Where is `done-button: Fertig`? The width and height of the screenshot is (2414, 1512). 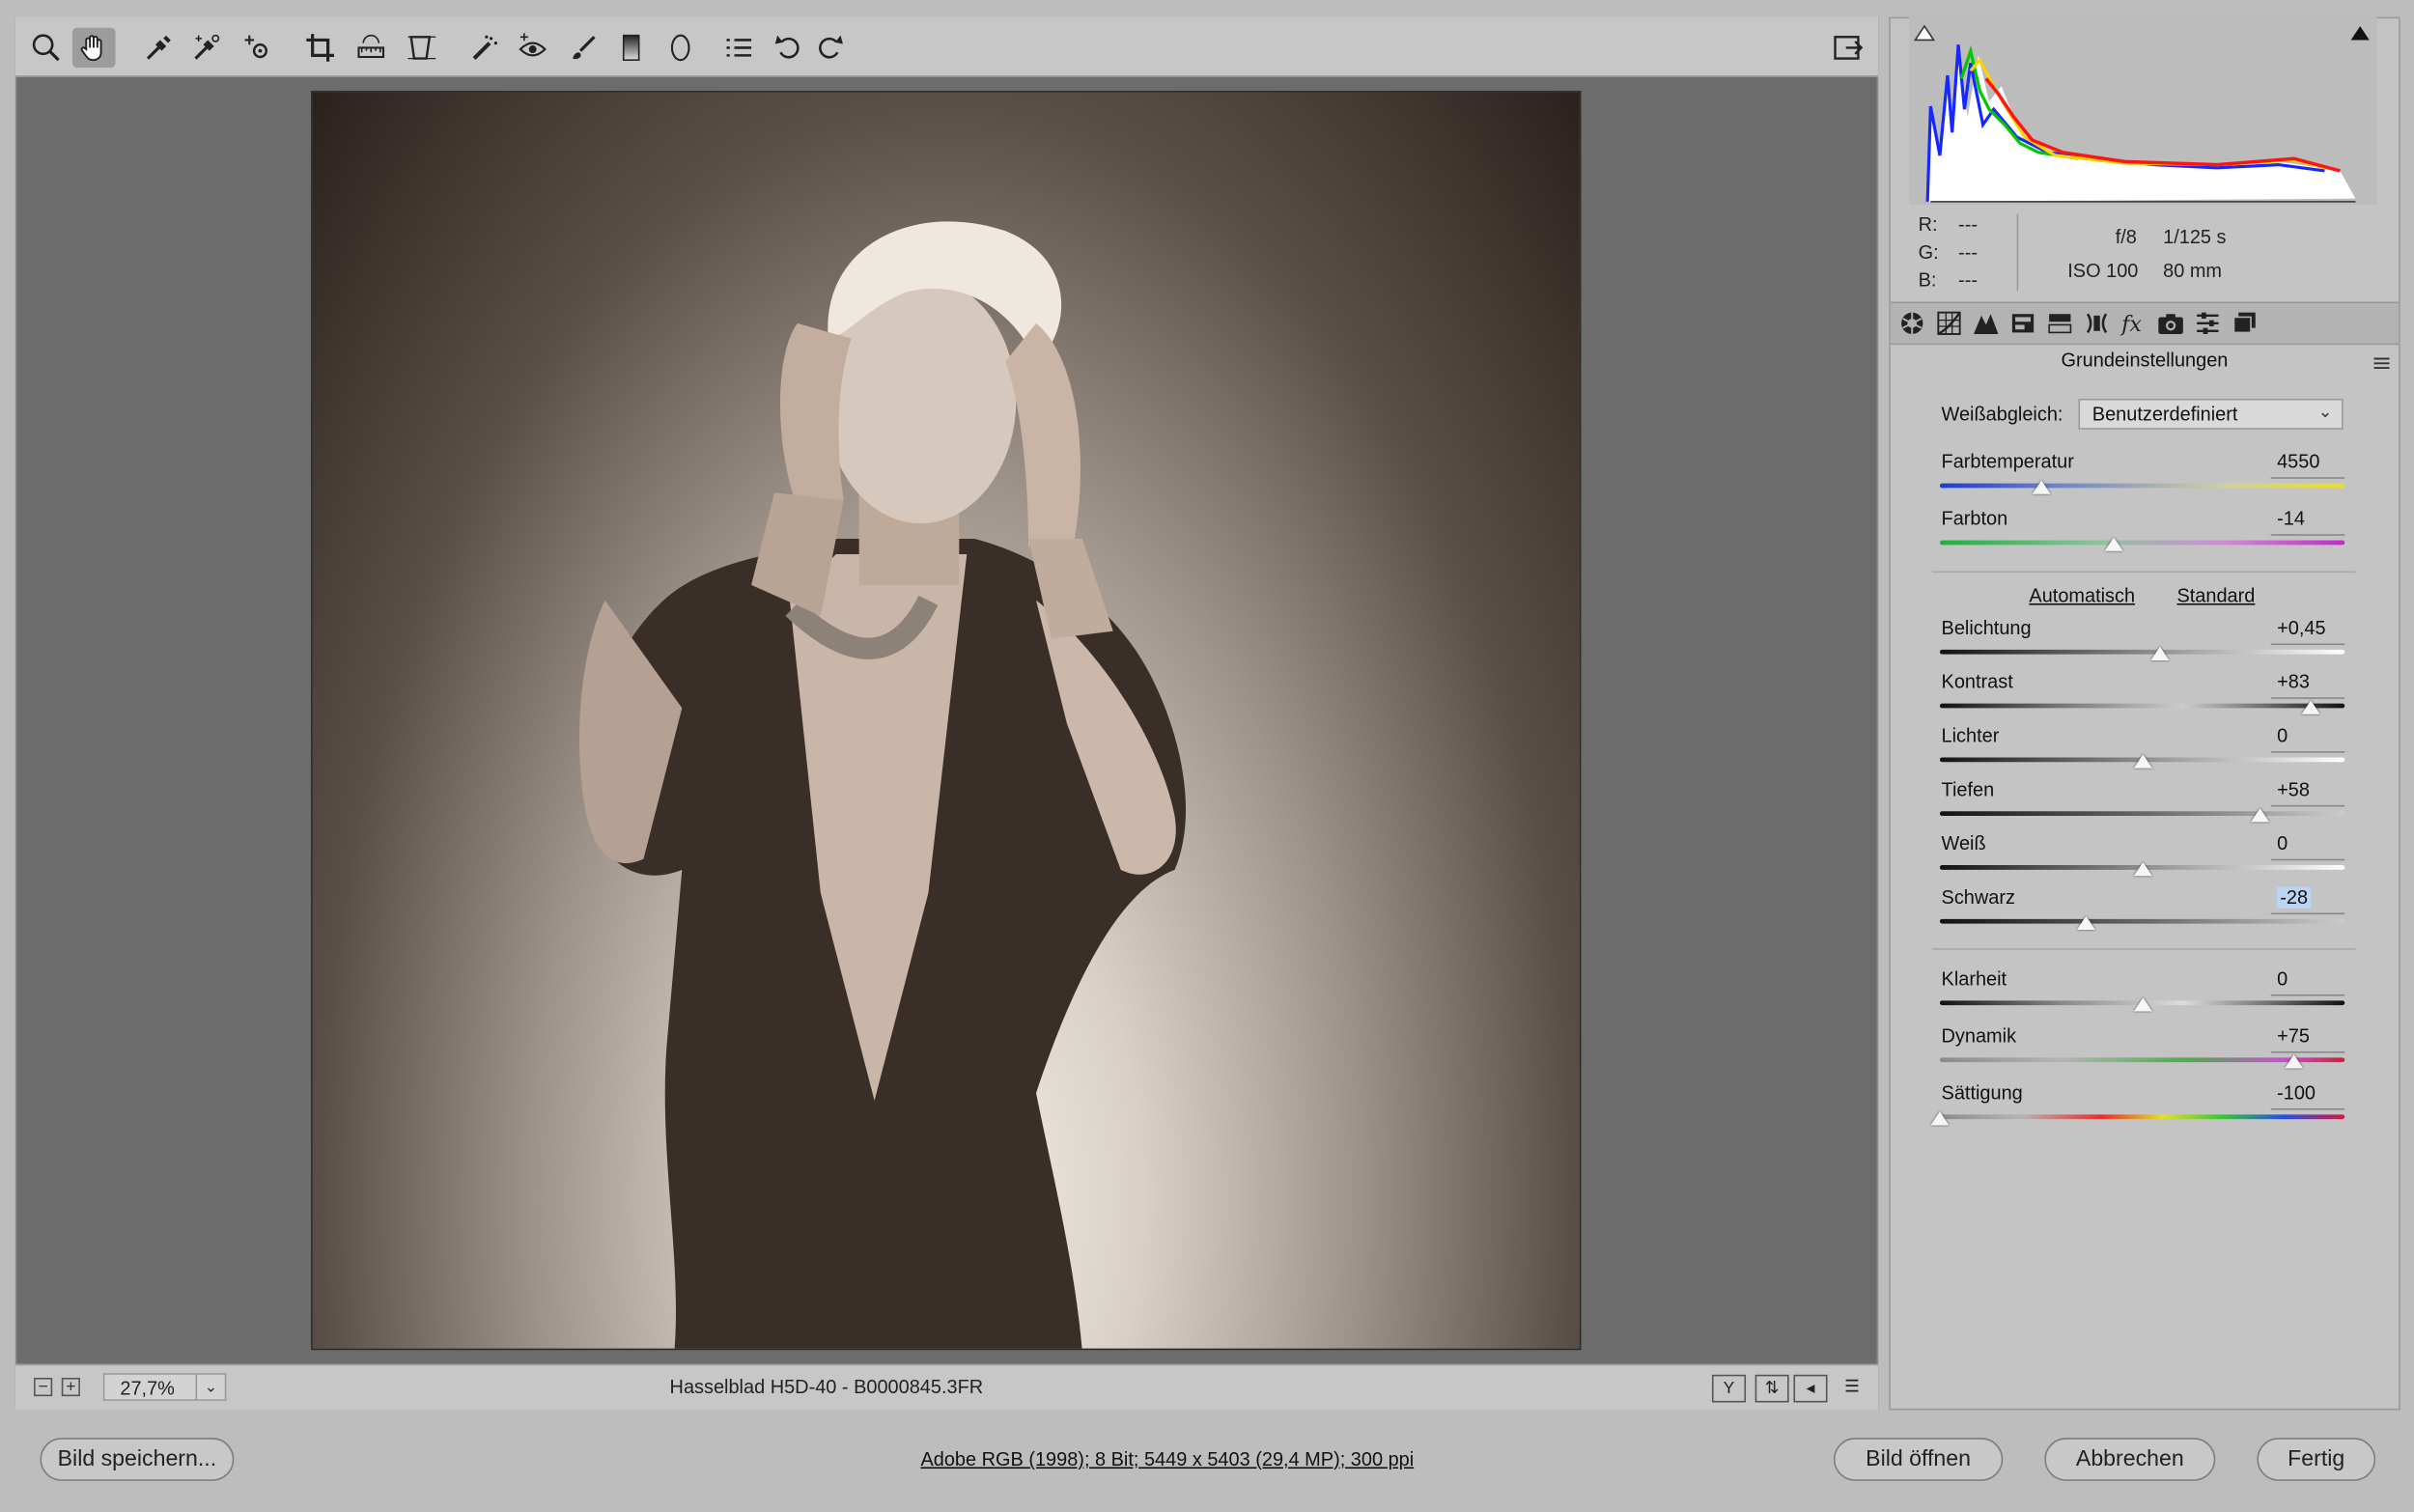
done-button: Fertig is located at coordinates (2316, 1460).